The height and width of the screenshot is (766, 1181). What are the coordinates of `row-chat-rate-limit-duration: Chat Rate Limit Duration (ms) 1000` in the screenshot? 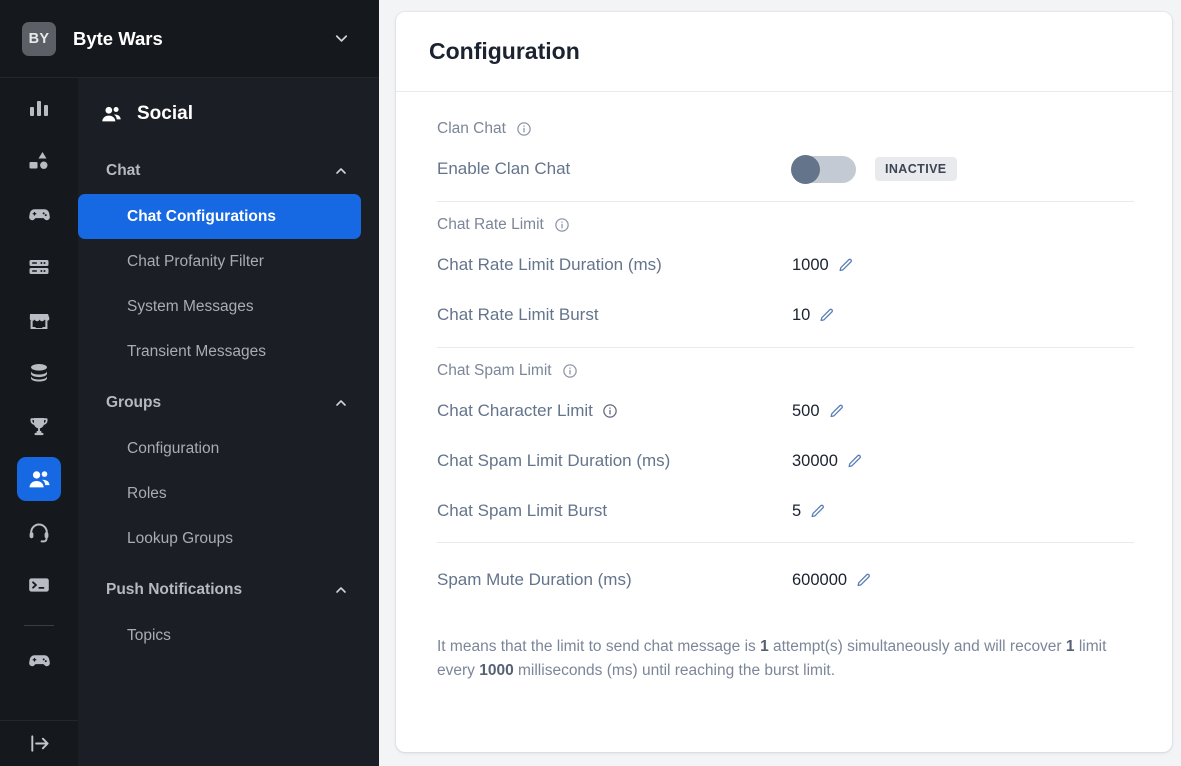 It's located at (785, 265).